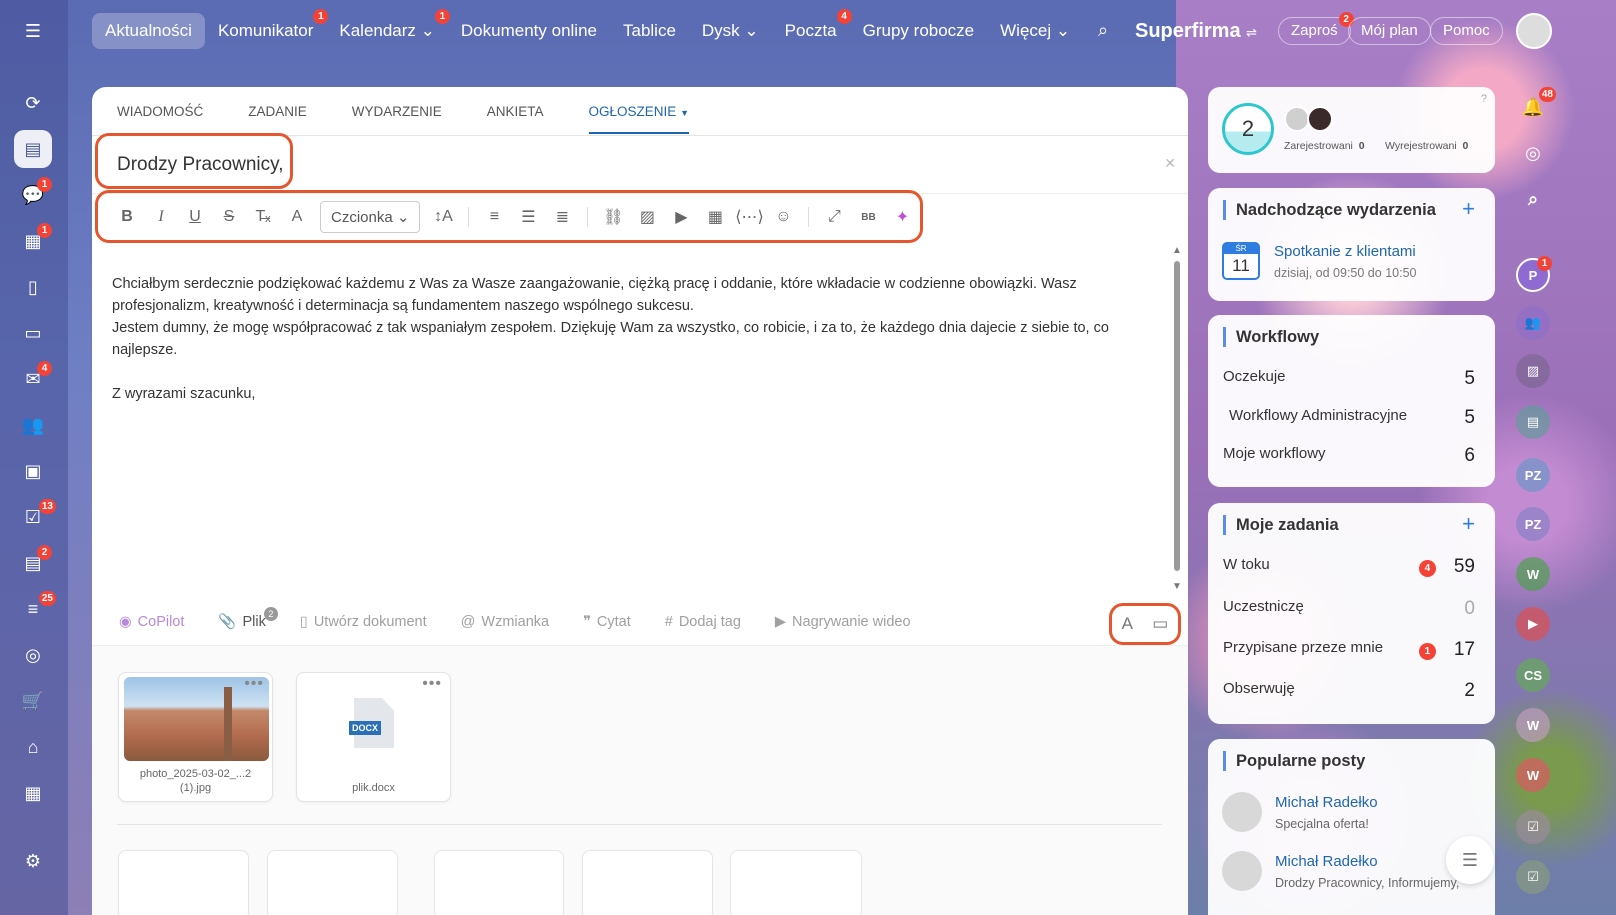 The width and height of the screenshot is (1616, 915). I want to click on emoji-icon: ☺, so click(783, 217).